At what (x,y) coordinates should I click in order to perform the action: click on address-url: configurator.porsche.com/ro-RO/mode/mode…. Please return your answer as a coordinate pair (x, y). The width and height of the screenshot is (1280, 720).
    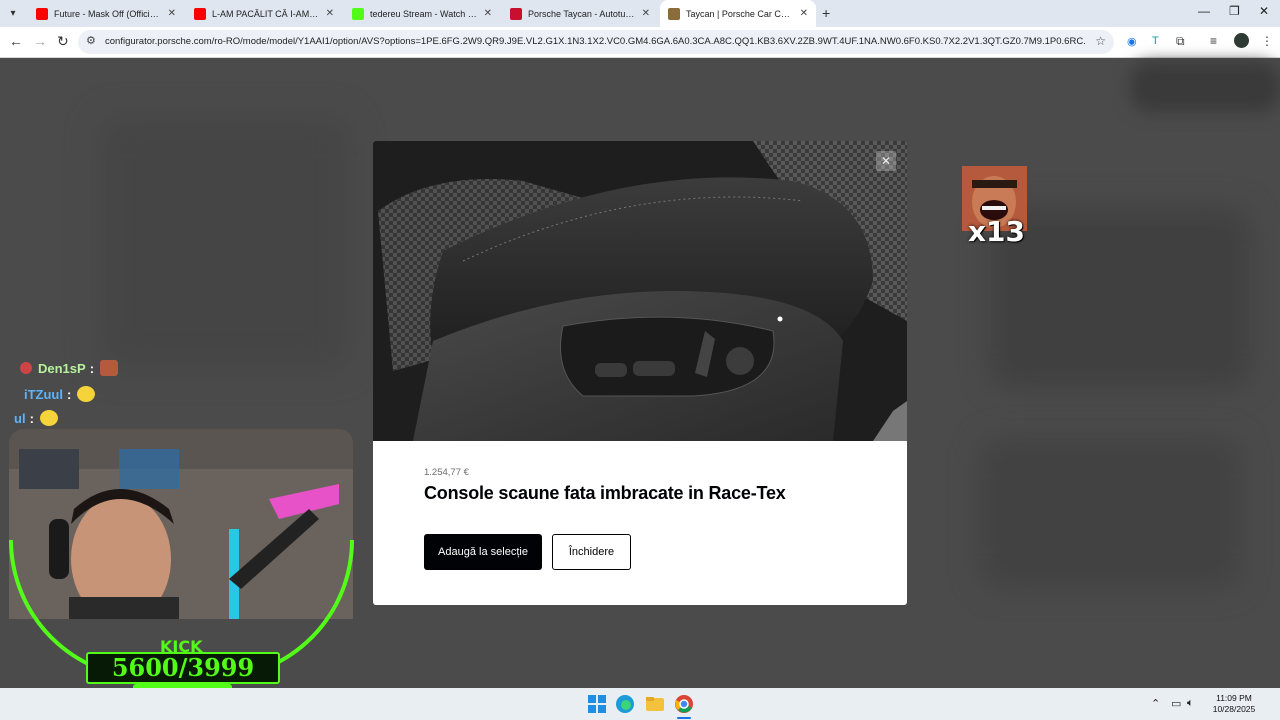
    Looking at the image, I should click on (595, 41).